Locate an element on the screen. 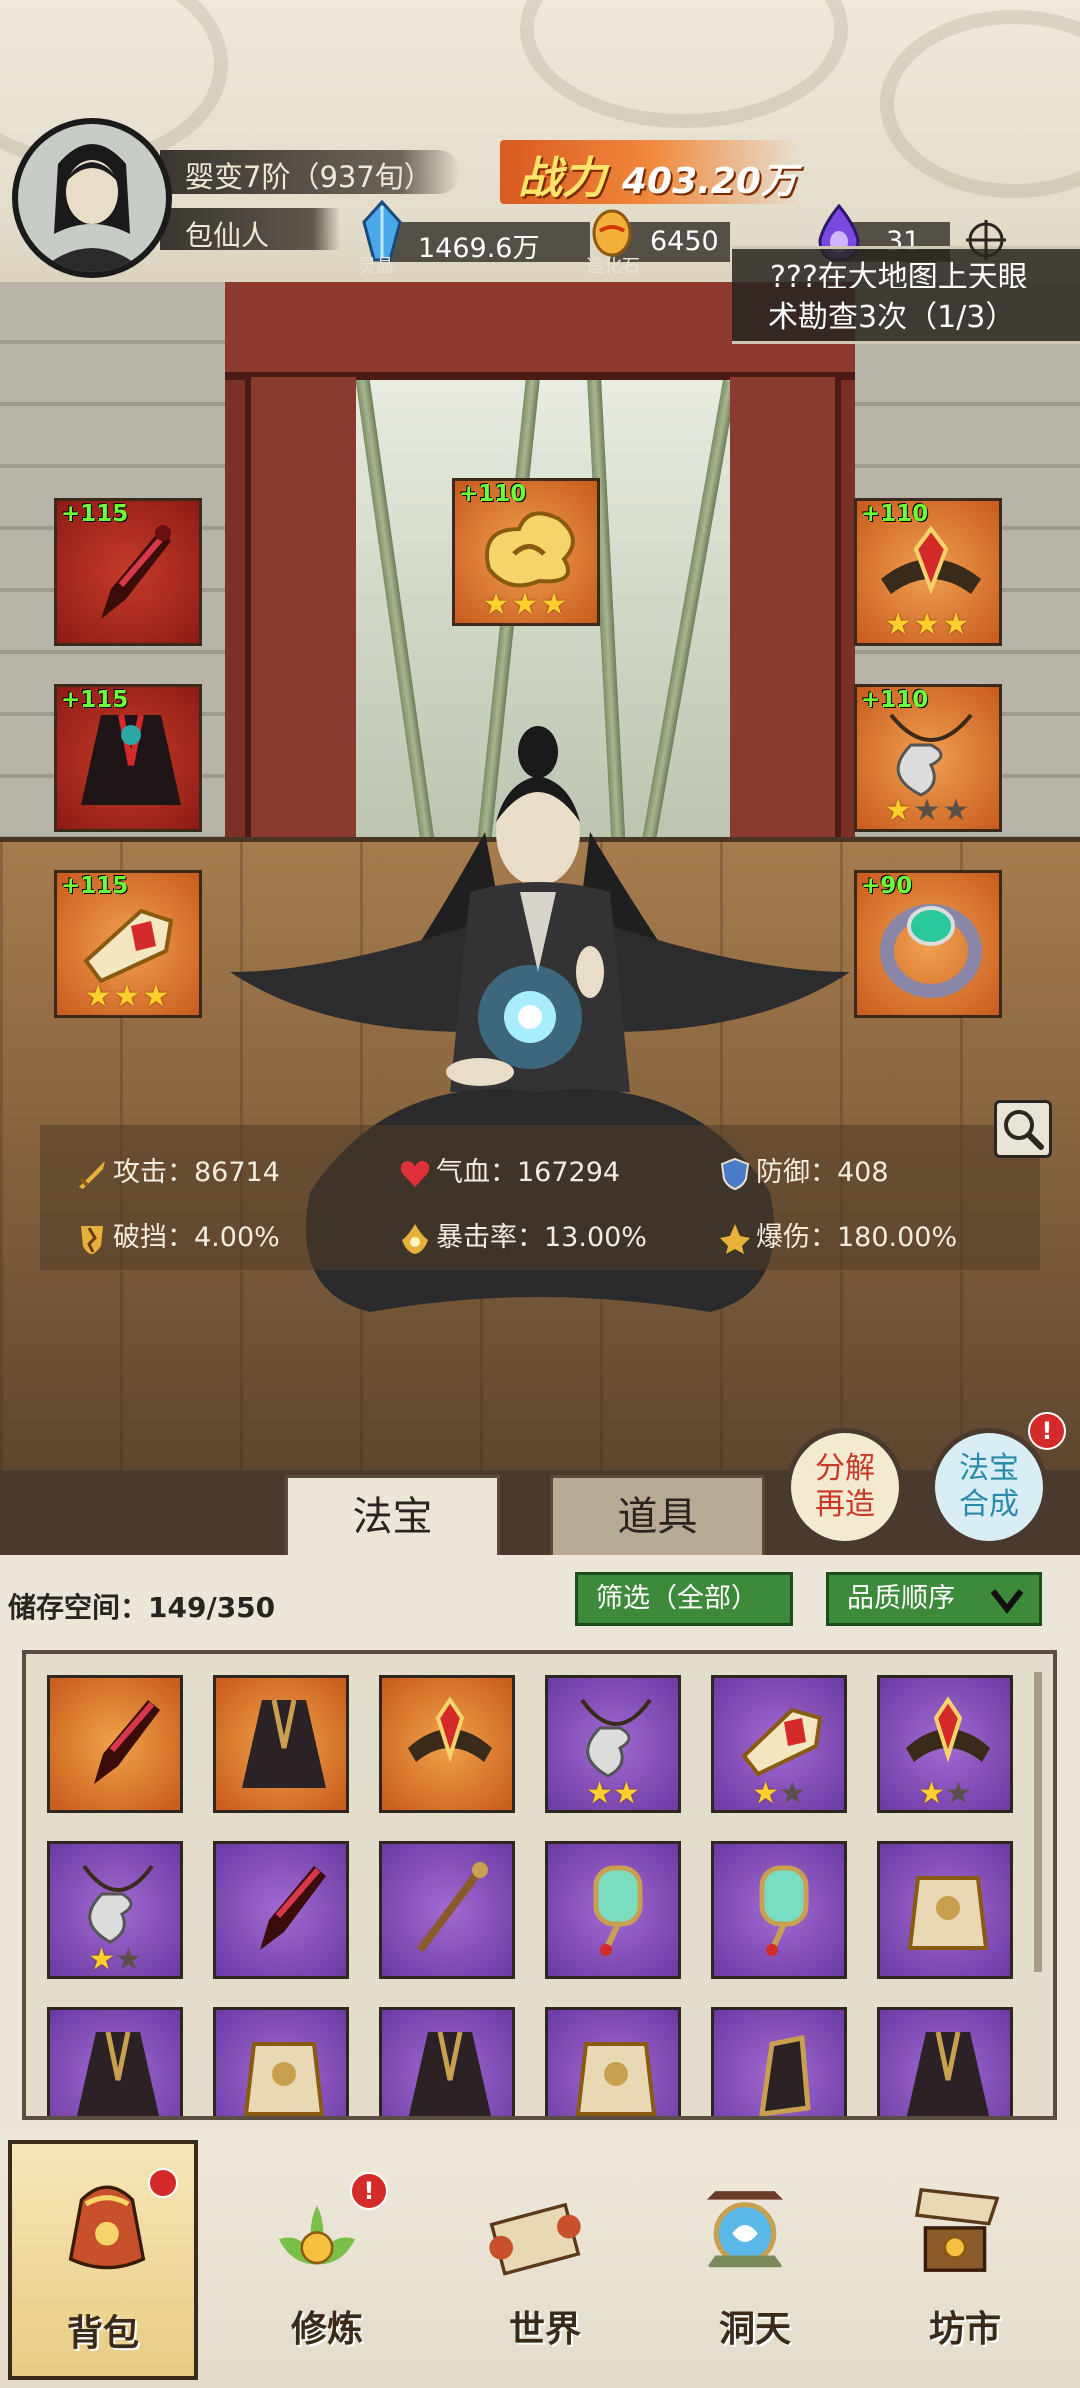 This screenshot has width=1080, height=2388. tab-treasures: 法宝 is located at coordinates (392, 1517).